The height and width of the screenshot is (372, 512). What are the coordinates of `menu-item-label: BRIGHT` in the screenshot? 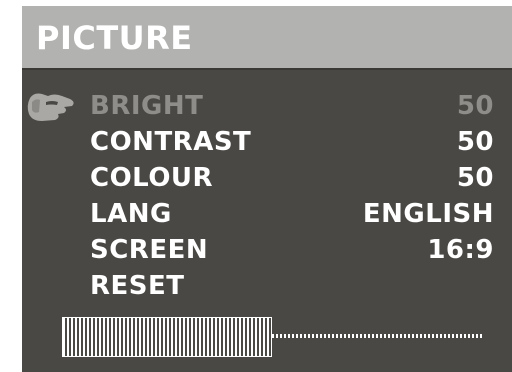 It's located at (147, 106).